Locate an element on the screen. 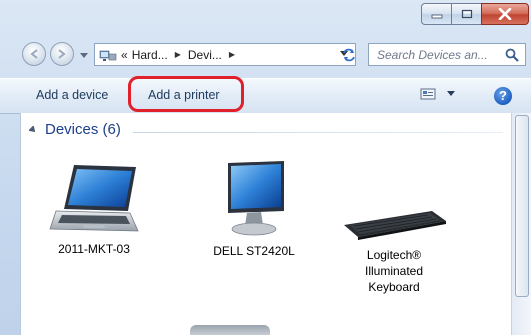 The height and width of the screenshot is (335, 531). search-input is located at coordinates (441, 54).